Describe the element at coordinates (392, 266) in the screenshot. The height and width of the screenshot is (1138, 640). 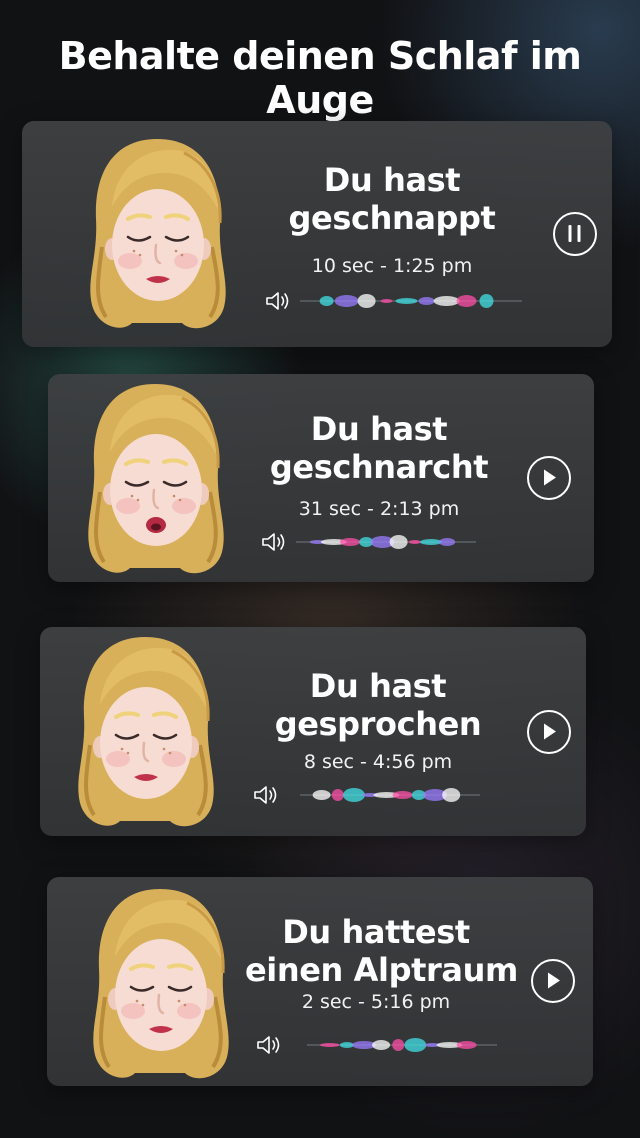
I see `duration-time-label: 10 sec - 1:25 pm` at that location.